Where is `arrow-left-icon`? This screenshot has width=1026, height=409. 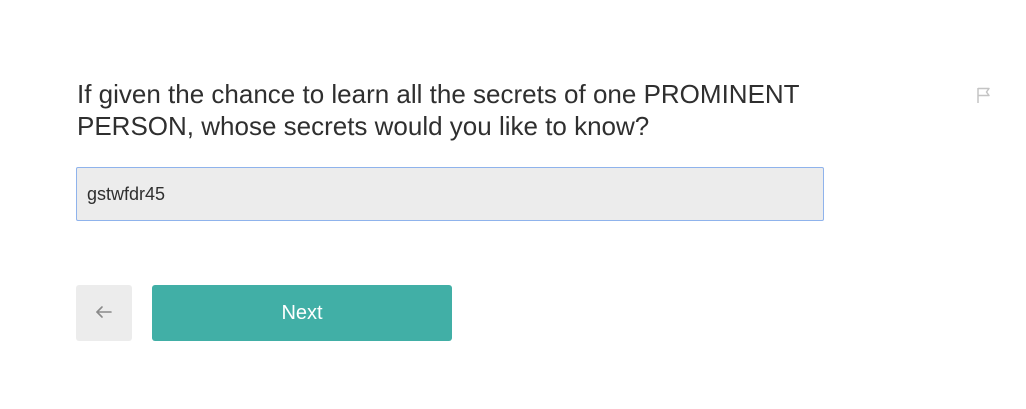
arrow-left-icon is located at coordinates (104, 313).